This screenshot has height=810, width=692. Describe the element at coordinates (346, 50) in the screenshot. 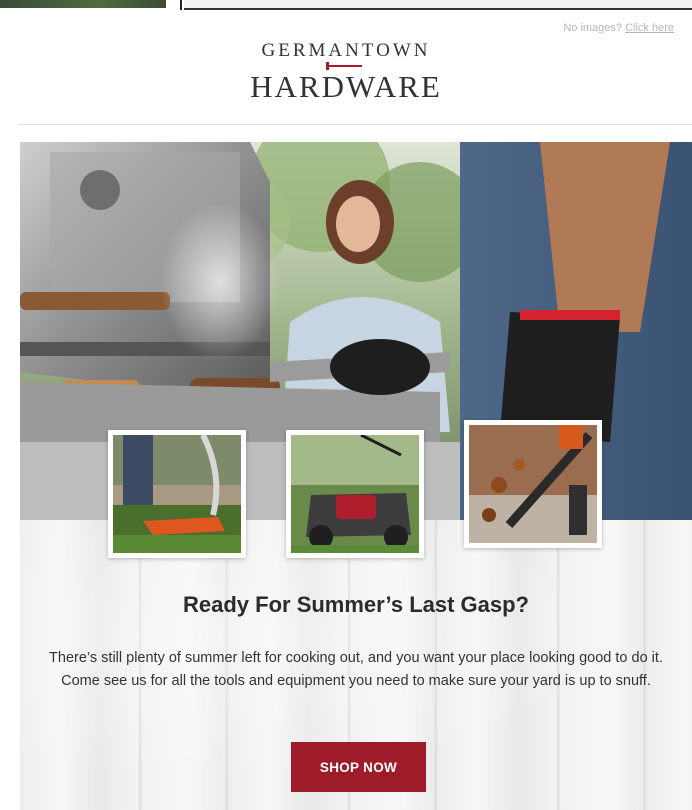

I see `logo-top-word: GERMANTOWN` at that location.